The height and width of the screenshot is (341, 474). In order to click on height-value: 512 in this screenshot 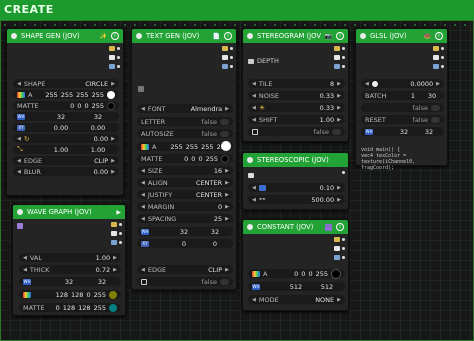, I will do `click(327, 287)`.